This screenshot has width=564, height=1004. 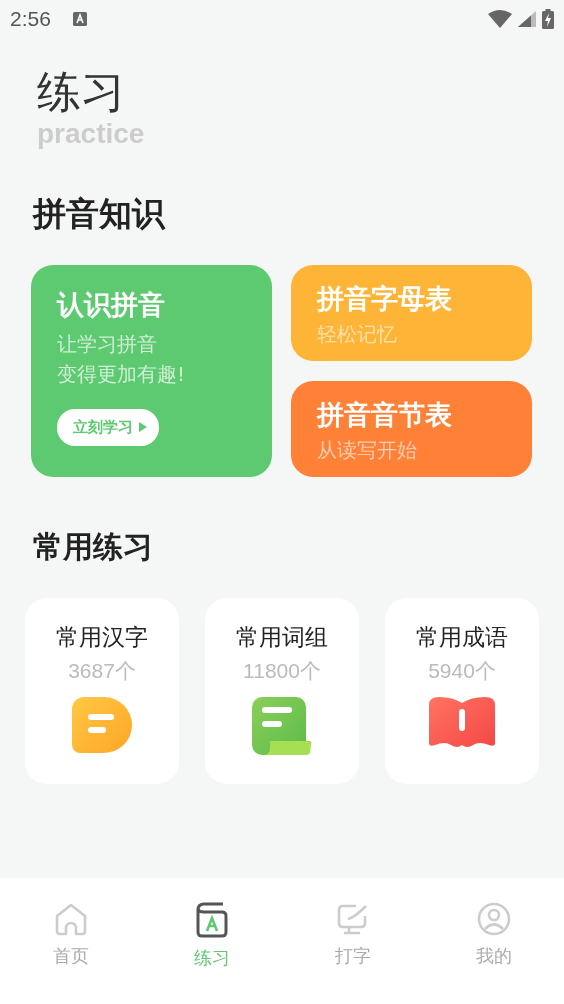 What do you see at coordinates (30, 19) in the screenshot?
I see `status-time: 2:56` at bounding box center [30, 19].